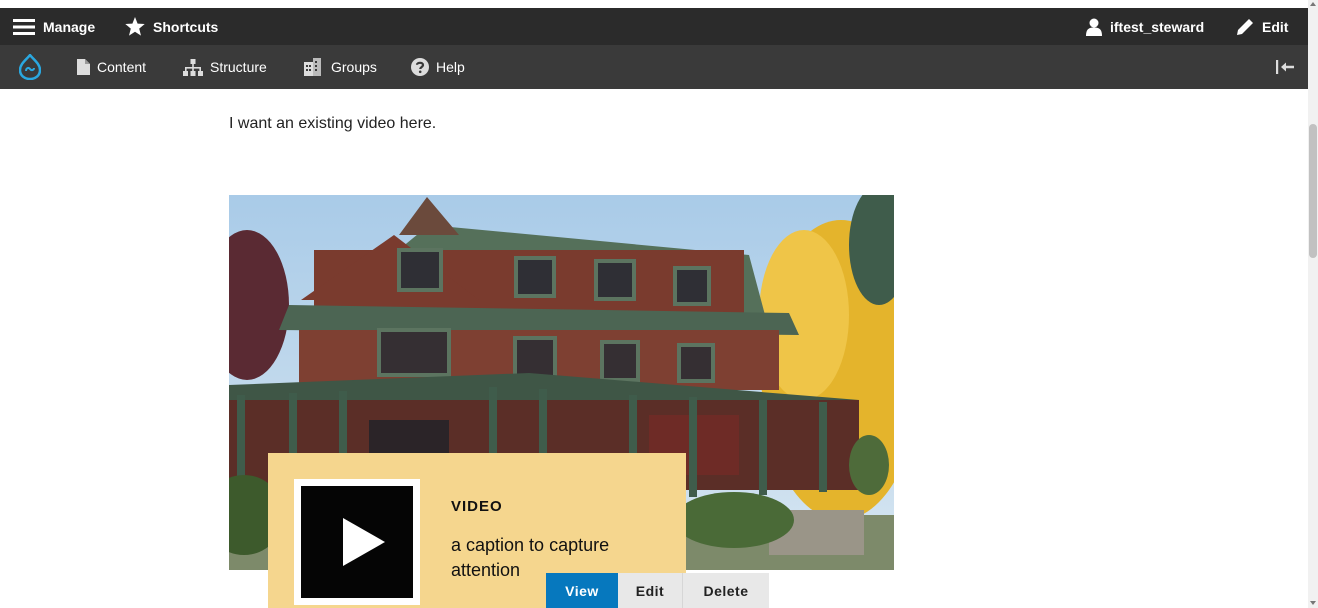 Image resolution: width=1318 pixels, height=608 pixels. I want to click on edit-tab: Edit, so click(1262, 26).